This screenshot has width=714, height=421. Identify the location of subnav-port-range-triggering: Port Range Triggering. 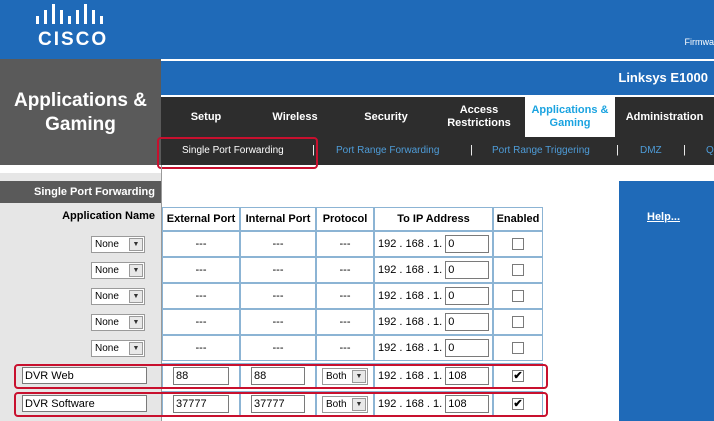
(541, 150).